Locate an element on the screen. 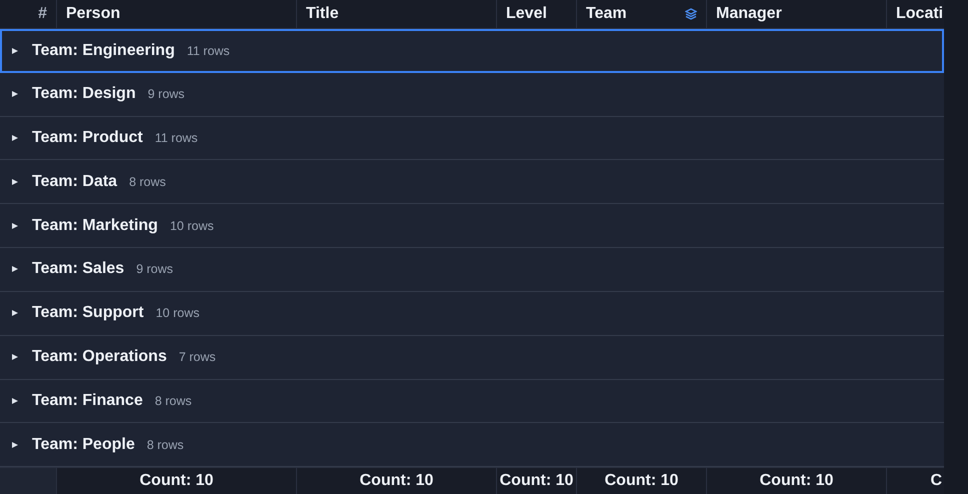 The height and width of the screenshot is (494, 968). column-header: Title is located at coordinates (396, 14).